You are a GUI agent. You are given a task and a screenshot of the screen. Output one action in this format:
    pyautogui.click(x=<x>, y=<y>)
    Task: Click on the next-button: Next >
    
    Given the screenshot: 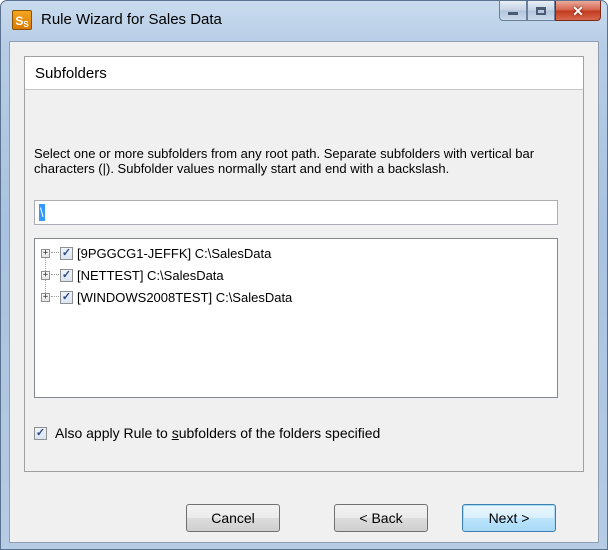 What is the action you would take?
    pyautogui.click(x=509, y=518)
    